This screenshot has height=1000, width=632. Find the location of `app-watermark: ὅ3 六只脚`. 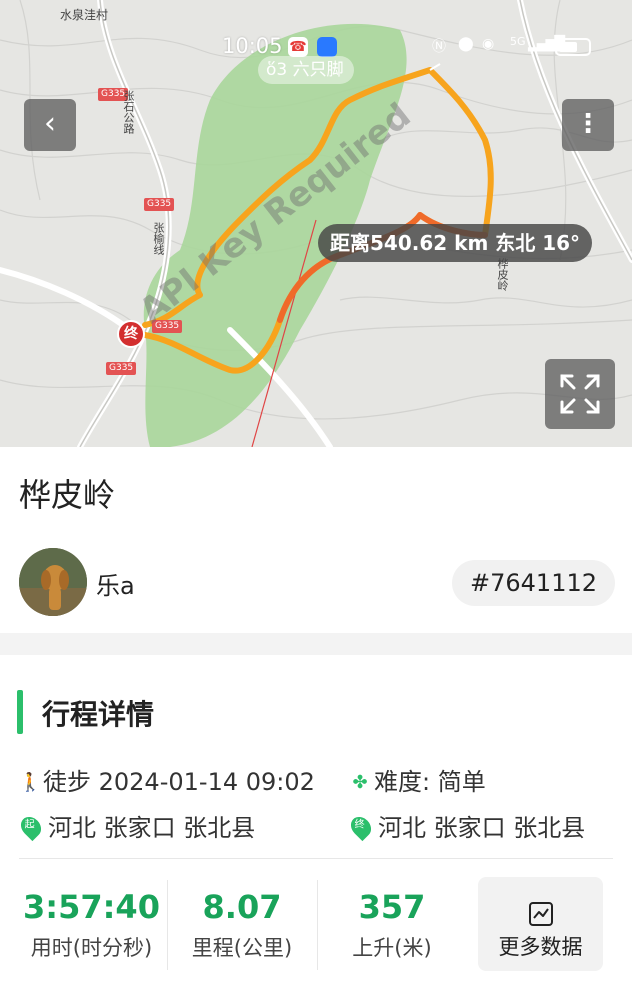

app-watermark: ὅ3 六只脚 is located at coordinates (306, 70).